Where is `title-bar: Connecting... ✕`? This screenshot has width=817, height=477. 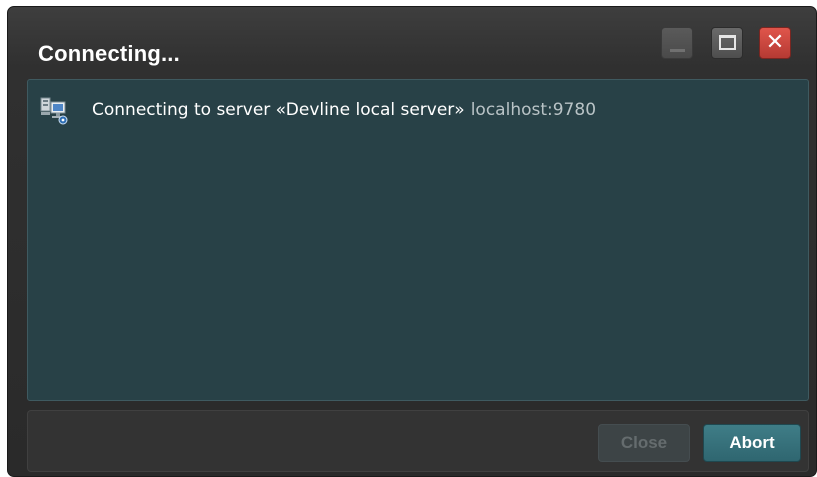
title-bar: Connecting... ✕ is located at coordinates (412, 43).